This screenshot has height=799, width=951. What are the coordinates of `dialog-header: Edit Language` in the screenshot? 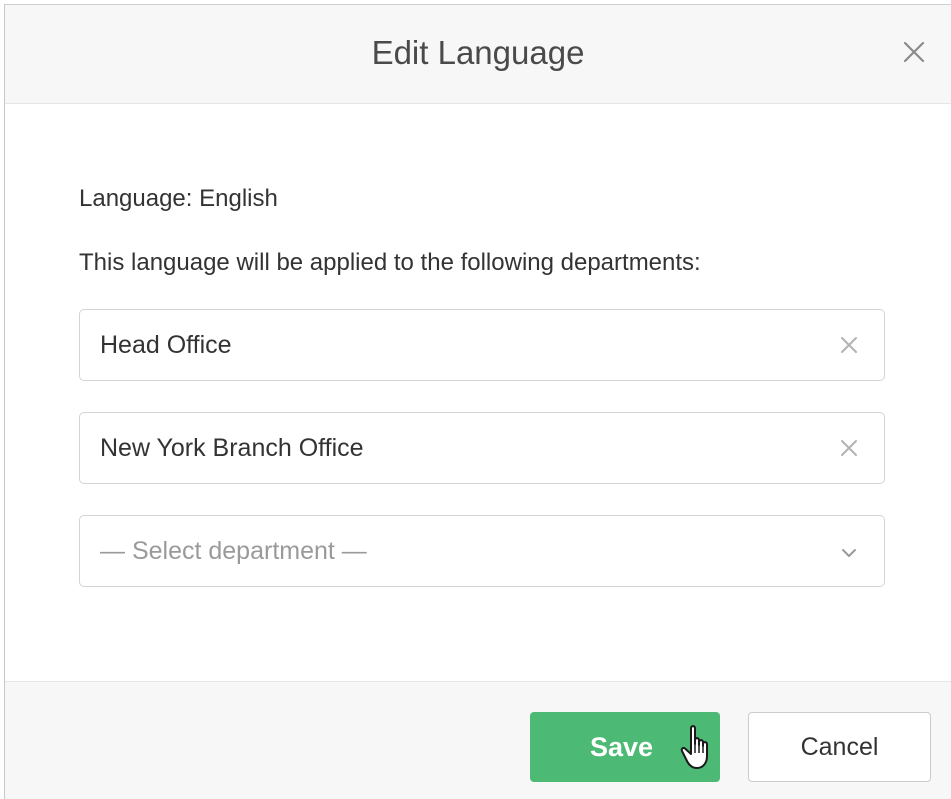 It's located at (478, 54).